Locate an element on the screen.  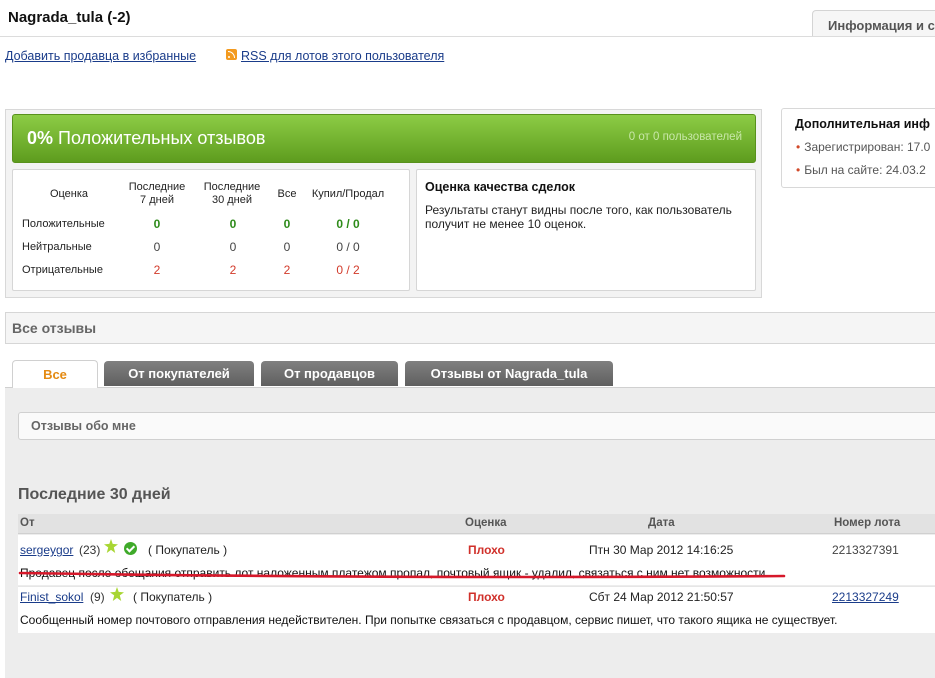
rss-lots-link: RSS для лотов этого пользователя is located at coordinates (342, 56).